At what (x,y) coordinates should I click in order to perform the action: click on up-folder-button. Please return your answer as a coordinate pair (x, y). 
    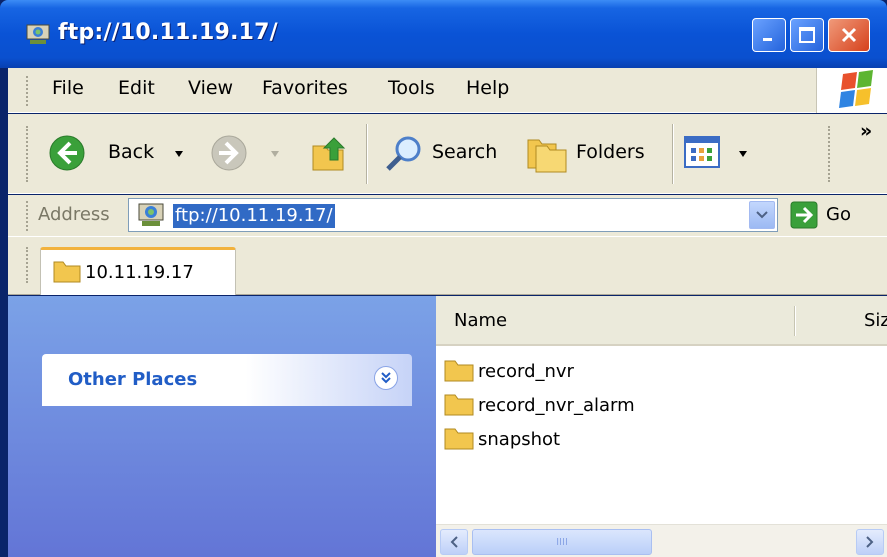
    Looking at the image, I should click on (330, 154).